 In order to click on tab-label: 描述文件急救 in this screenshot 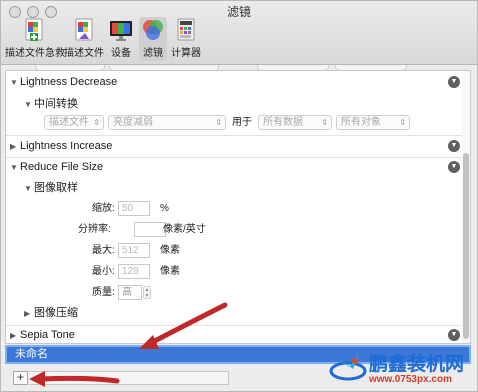, I will do `click(35, 53)`.